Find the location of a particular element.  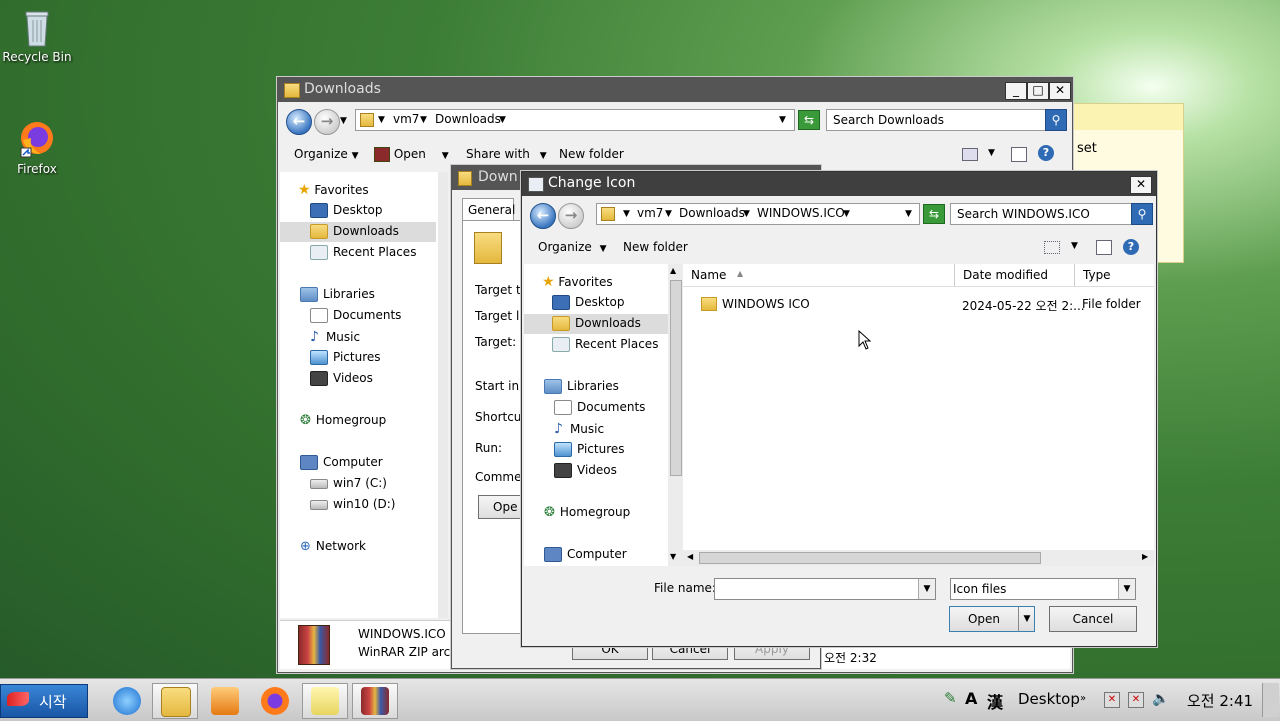

nav-network: ⊕ Network is located at coordinates (333, 546).